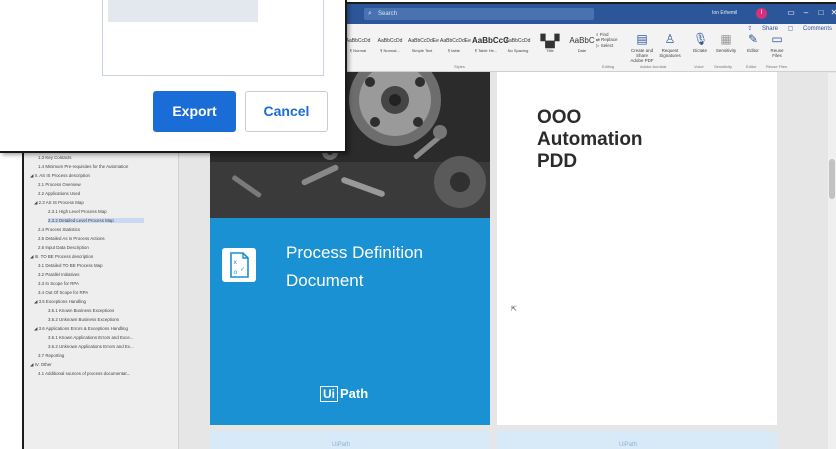 The height and width of the screenshot is (449, 836). Describe the element at coordinates (582, 50) in the screenshot. I see `style-name: Date` at that location.